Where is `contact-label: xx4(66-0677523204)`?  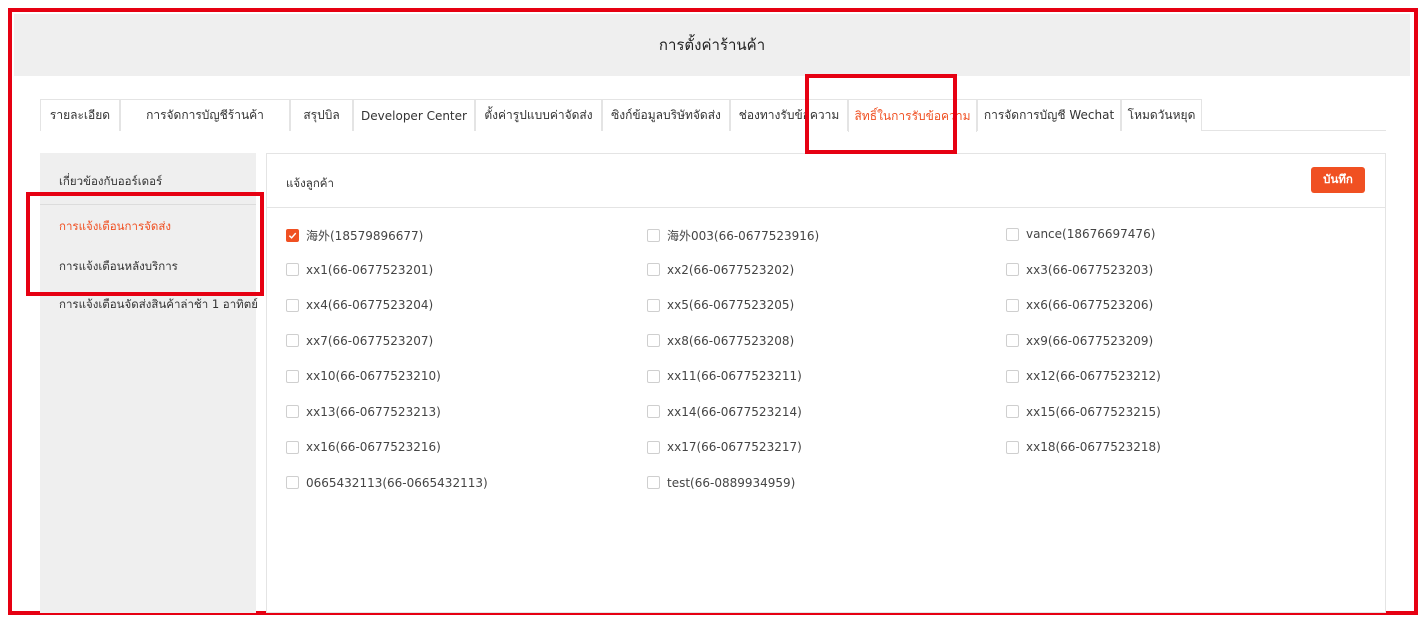
contact-label: xx4(66-0677523204) is located at coordinates (370, 305).